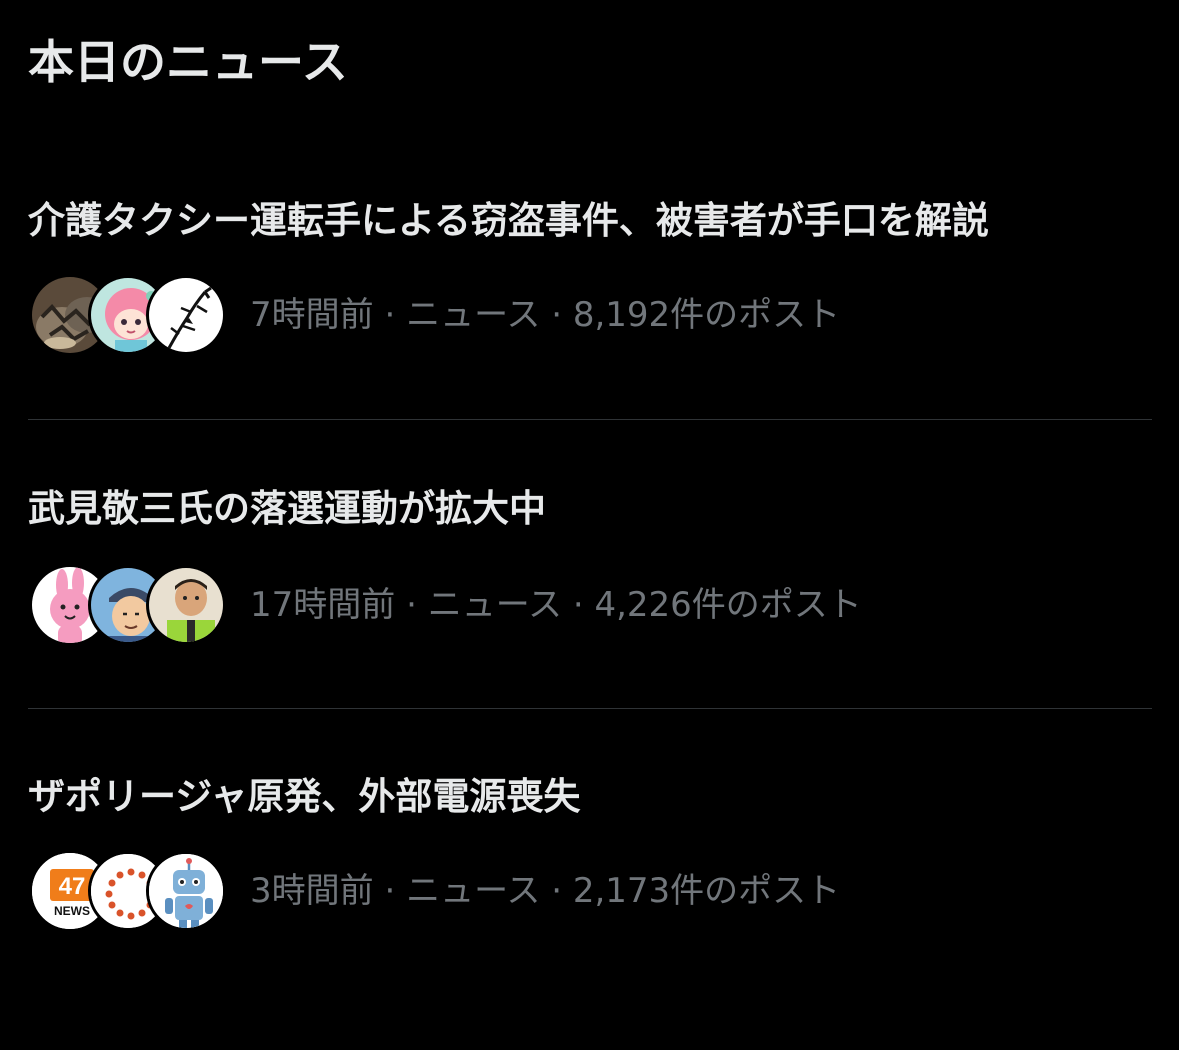 This screenshot has width=1179, height=1050. Describe the element at coordinates (728, 605) in the screenshot. I see `news-post-count: 4,226件のポスト` at that location.